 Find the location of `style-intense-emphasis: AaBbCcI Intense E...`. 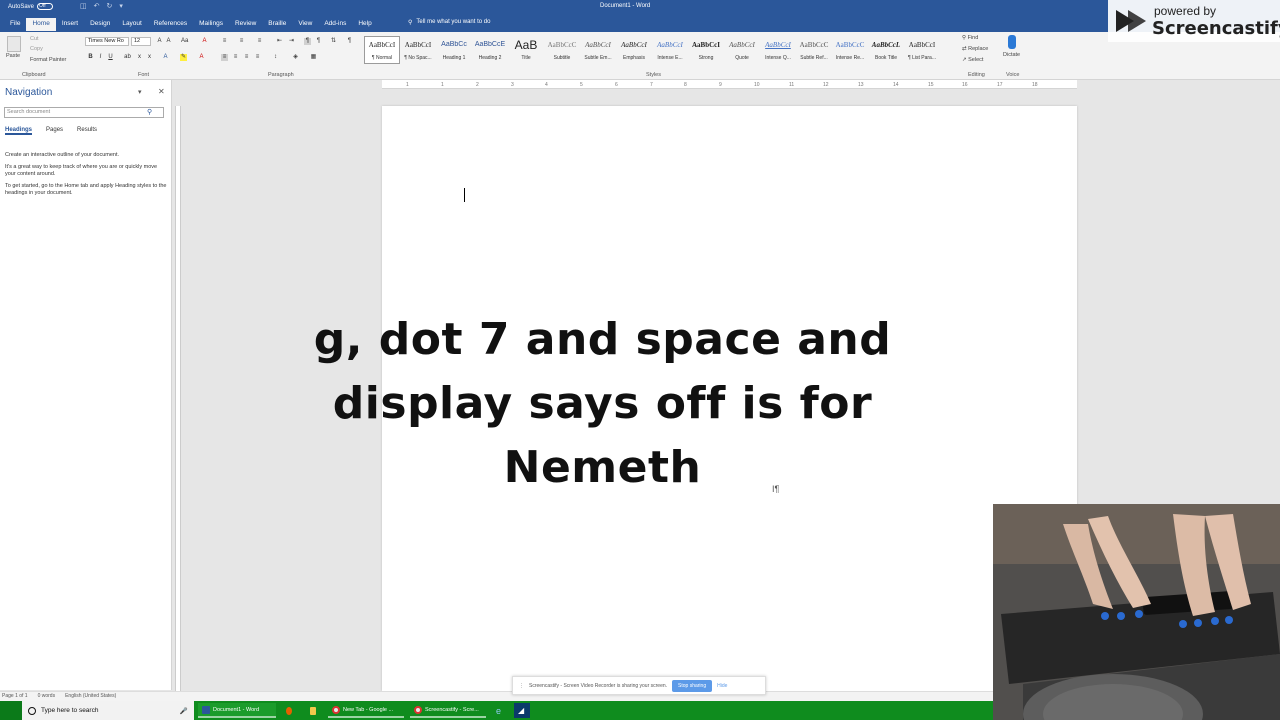

style-intense-emphasis: AaBbCcI Intense E... is located at coordinates (670, 50).